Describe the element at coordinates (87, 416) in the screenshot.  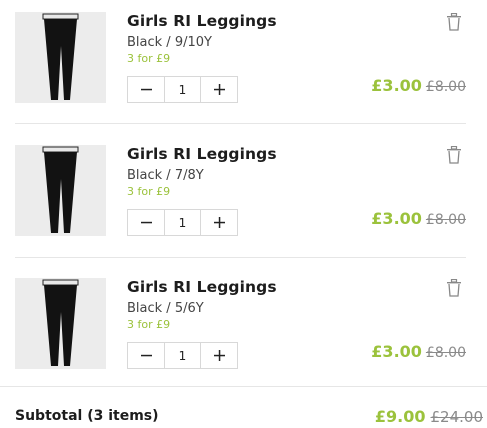
I see `subtotal-label: Subtotal (3 items)` at that location.